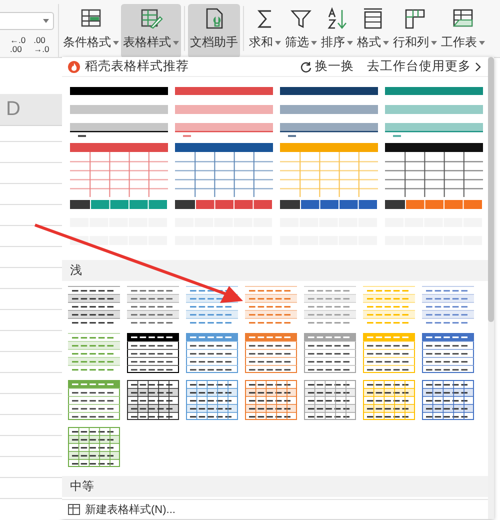  What do you see at coordinates (373, 19) in the screenshot?
I see `format-icon` at bounding box center [373, 19].